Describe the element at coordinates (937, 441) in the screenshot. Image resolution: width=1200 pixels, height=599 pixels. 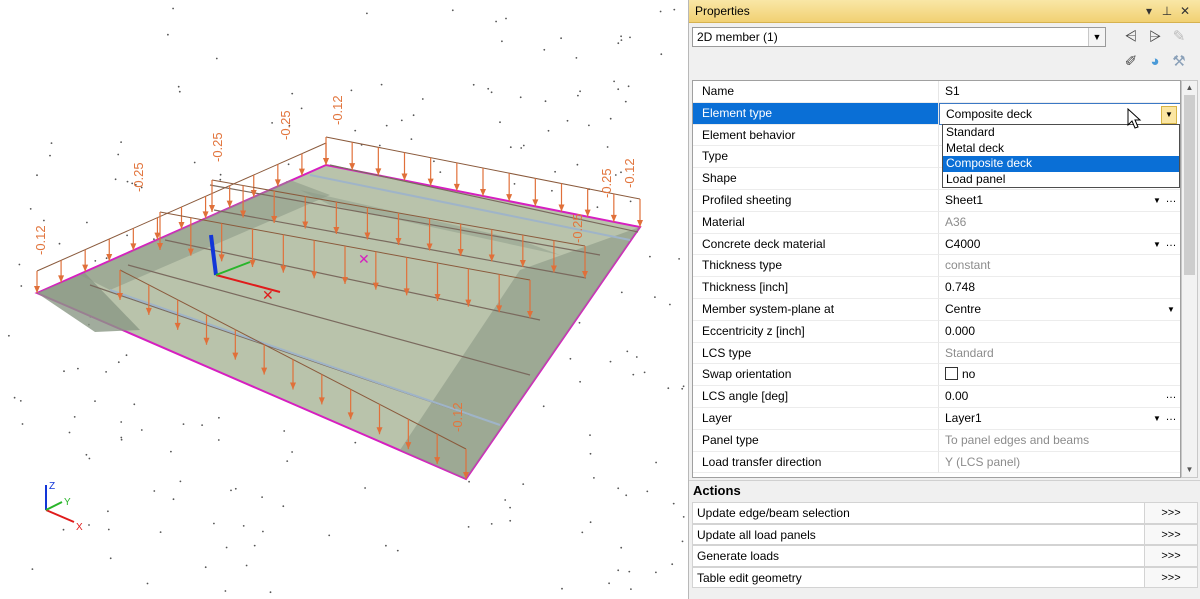
I see `property-row-panel-type: Panel type To panel edges and beams` at that location.